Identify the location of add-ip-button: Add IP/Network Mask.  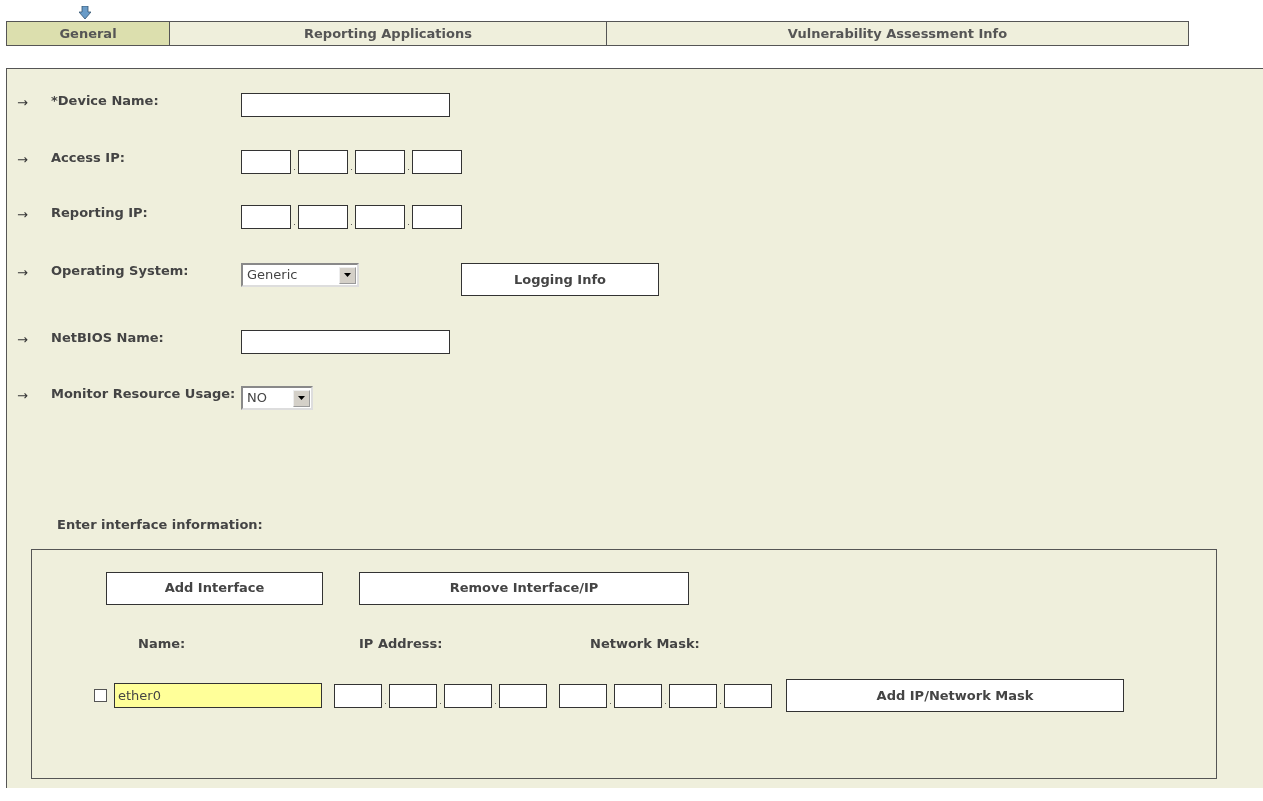
(955, 695).